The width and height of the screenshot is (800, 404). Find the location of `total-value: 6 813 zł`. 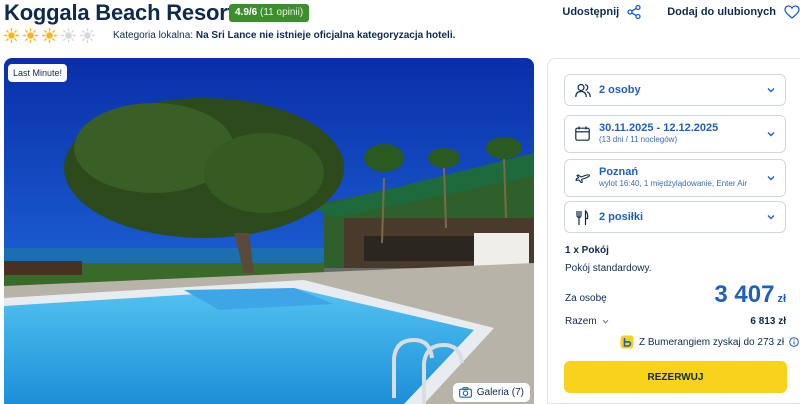

total-value: 6 813 zł is located at coordinates (768, 321).